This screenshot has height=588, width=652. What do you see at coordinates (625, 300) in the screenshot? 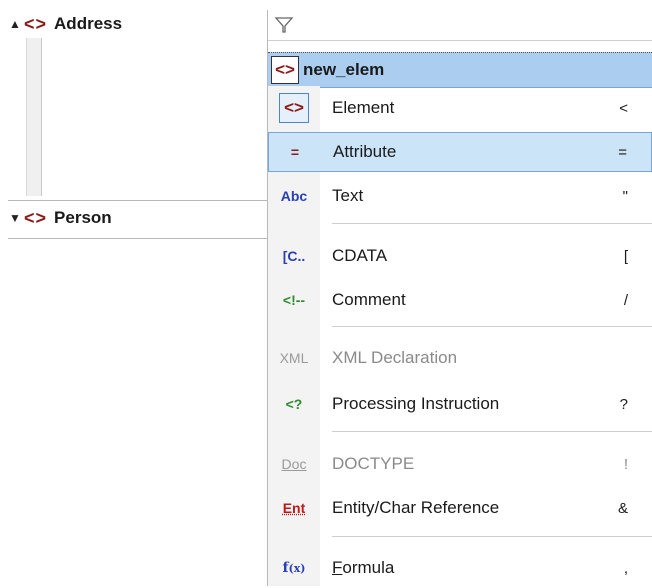
I see `menu-item-shortcut: /` at bounding box center [625, 300].